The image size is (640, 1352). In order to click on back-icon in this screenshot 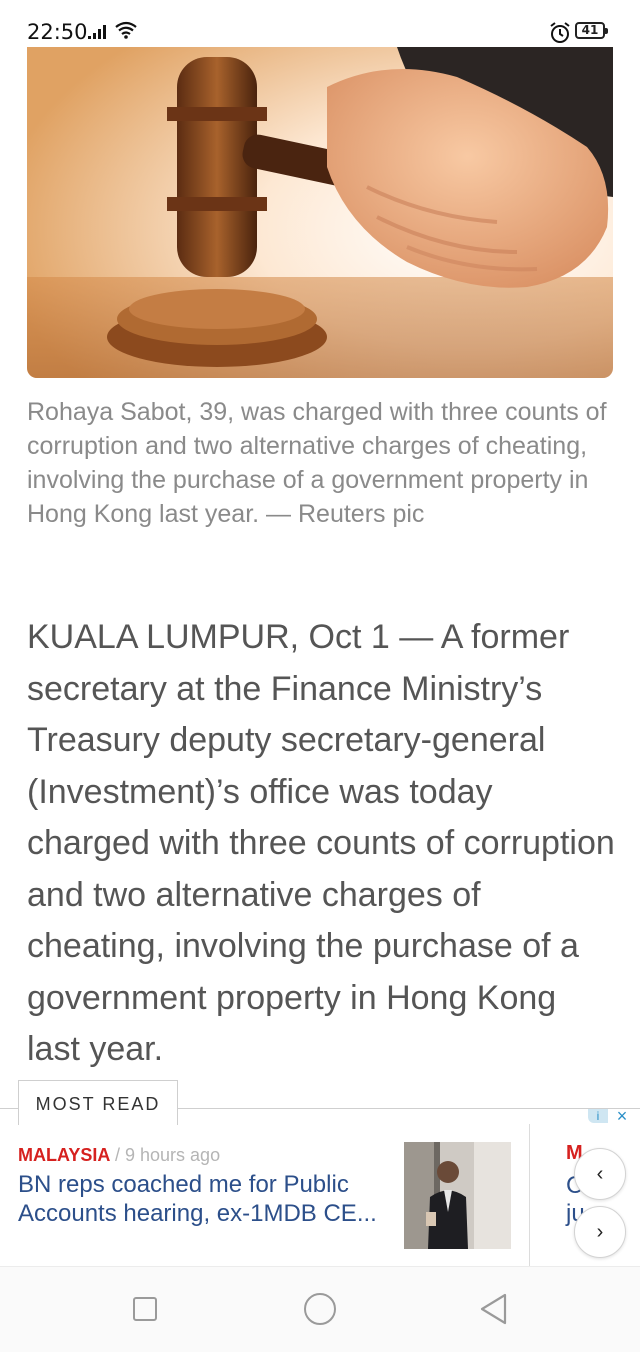, I will do `click(493, 1309)`.